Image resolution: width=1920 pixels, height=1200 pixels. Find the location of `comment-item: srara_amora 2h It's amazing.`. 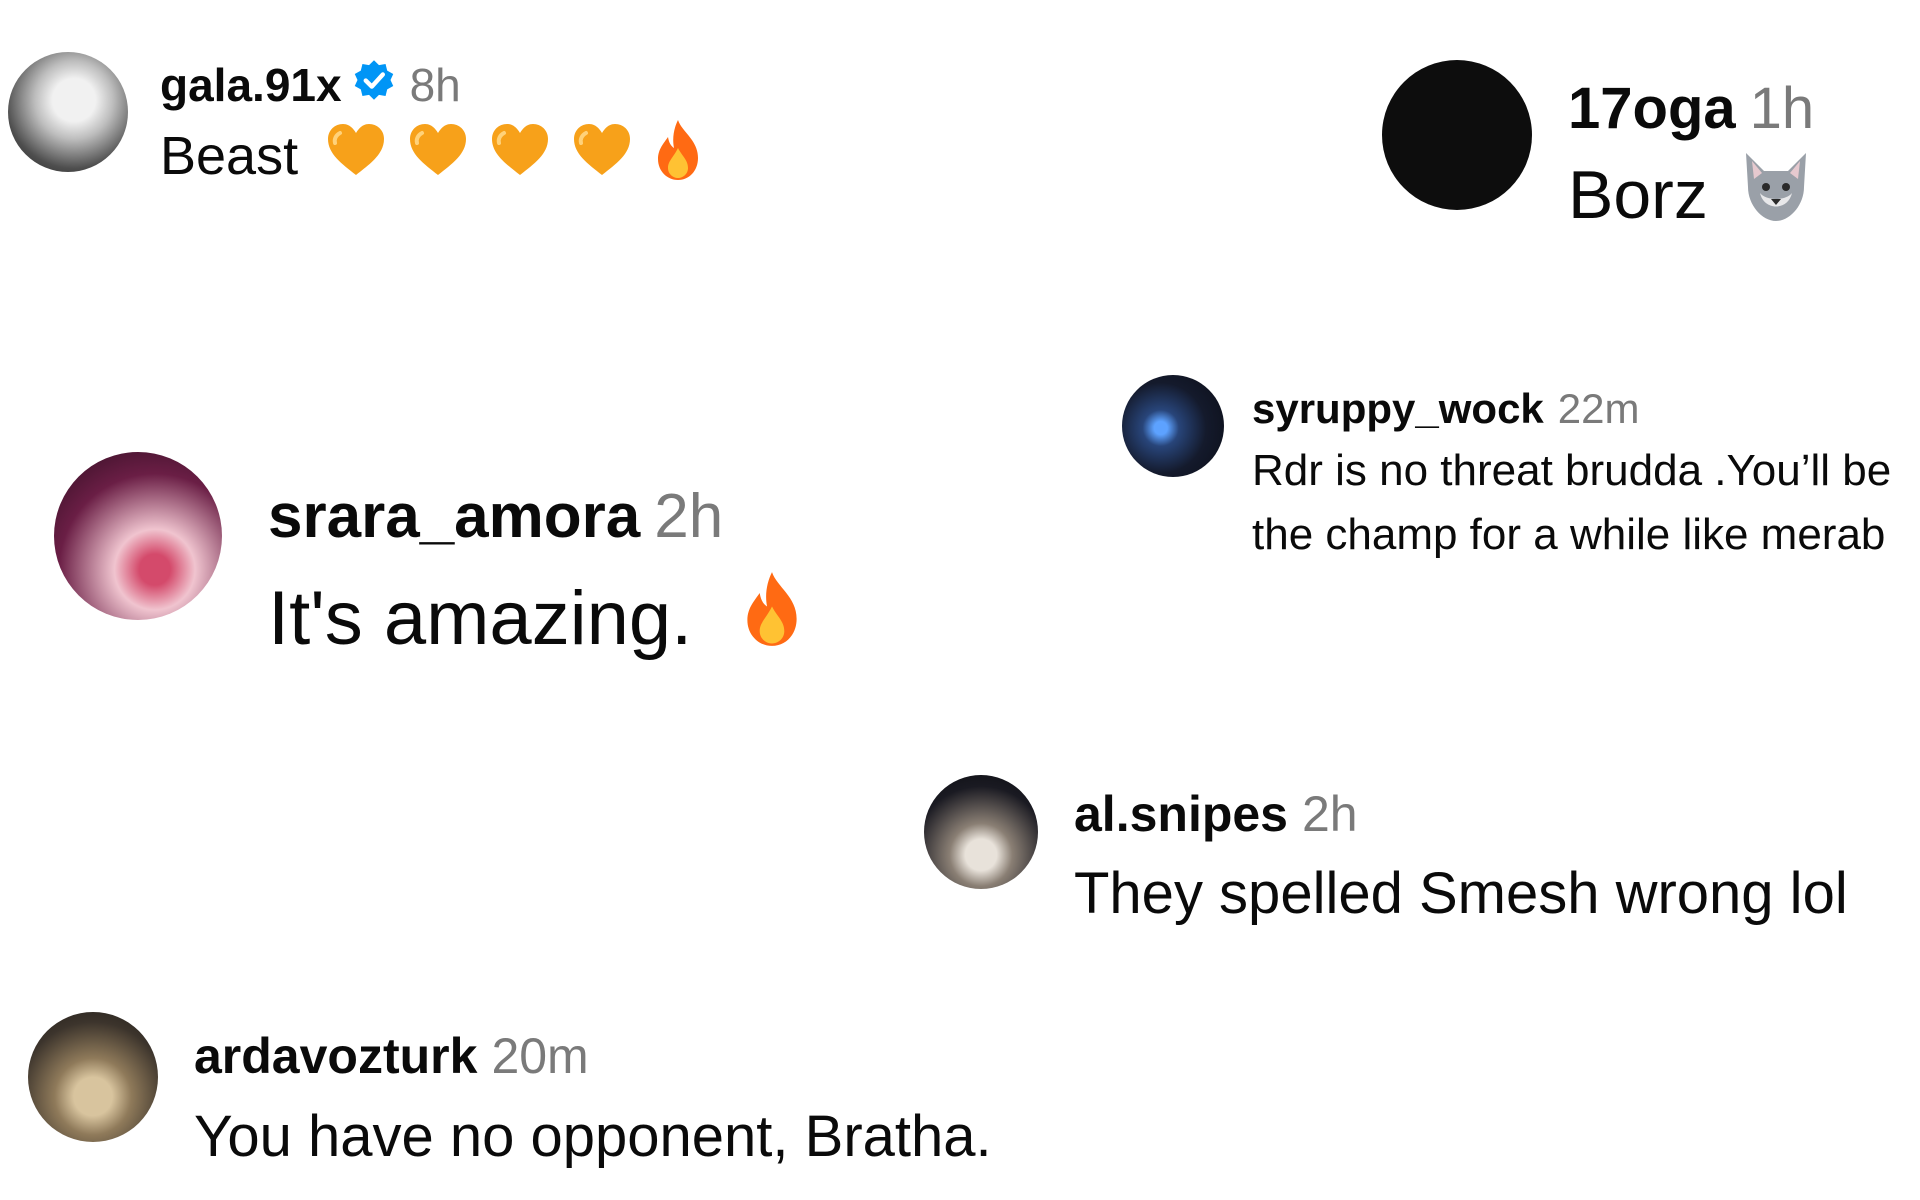

comment-item: srara_amora 2h It's amazing. is located at coordinates (429, 561).